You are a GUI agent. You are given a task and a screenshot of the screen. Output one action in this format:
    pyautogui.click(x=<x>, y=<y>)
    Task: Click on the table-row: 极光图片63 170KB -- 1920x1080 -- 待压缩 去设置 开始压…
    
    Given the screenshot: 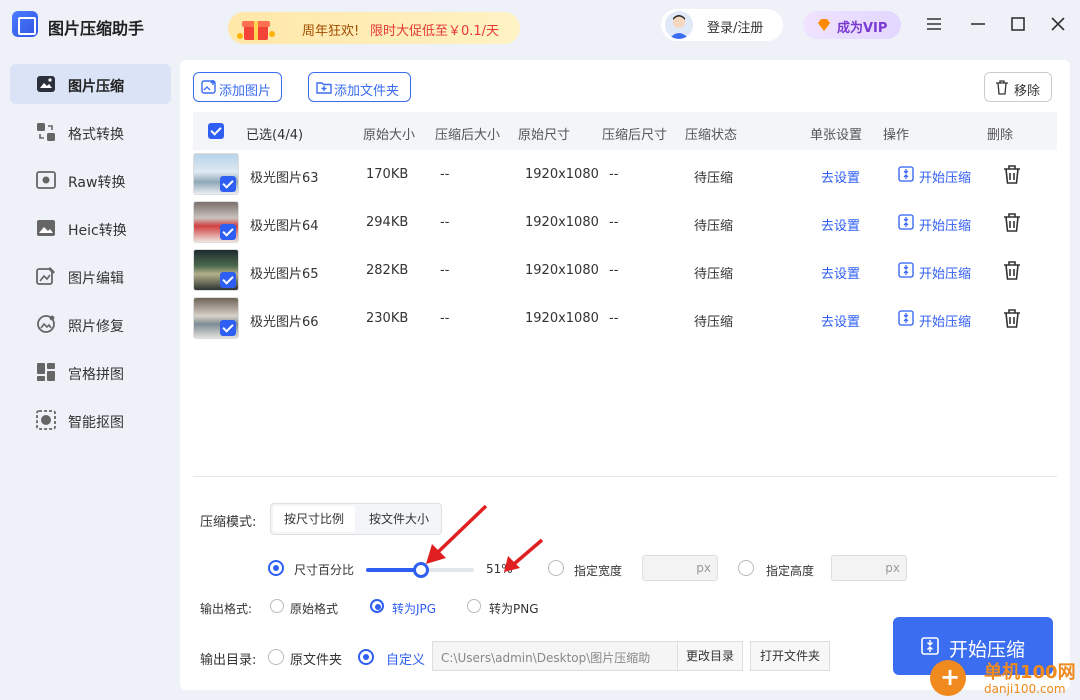 What is the action you would take?
    pyautogui.click(x=625, y=175)
    